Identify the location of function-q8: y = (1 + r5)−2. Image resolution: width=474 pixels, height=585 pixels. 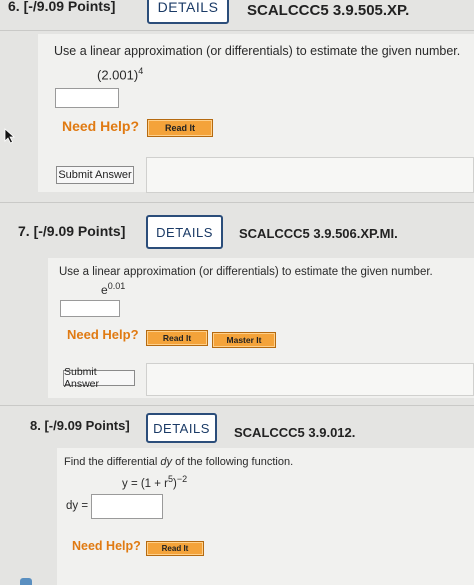
(154, 482).